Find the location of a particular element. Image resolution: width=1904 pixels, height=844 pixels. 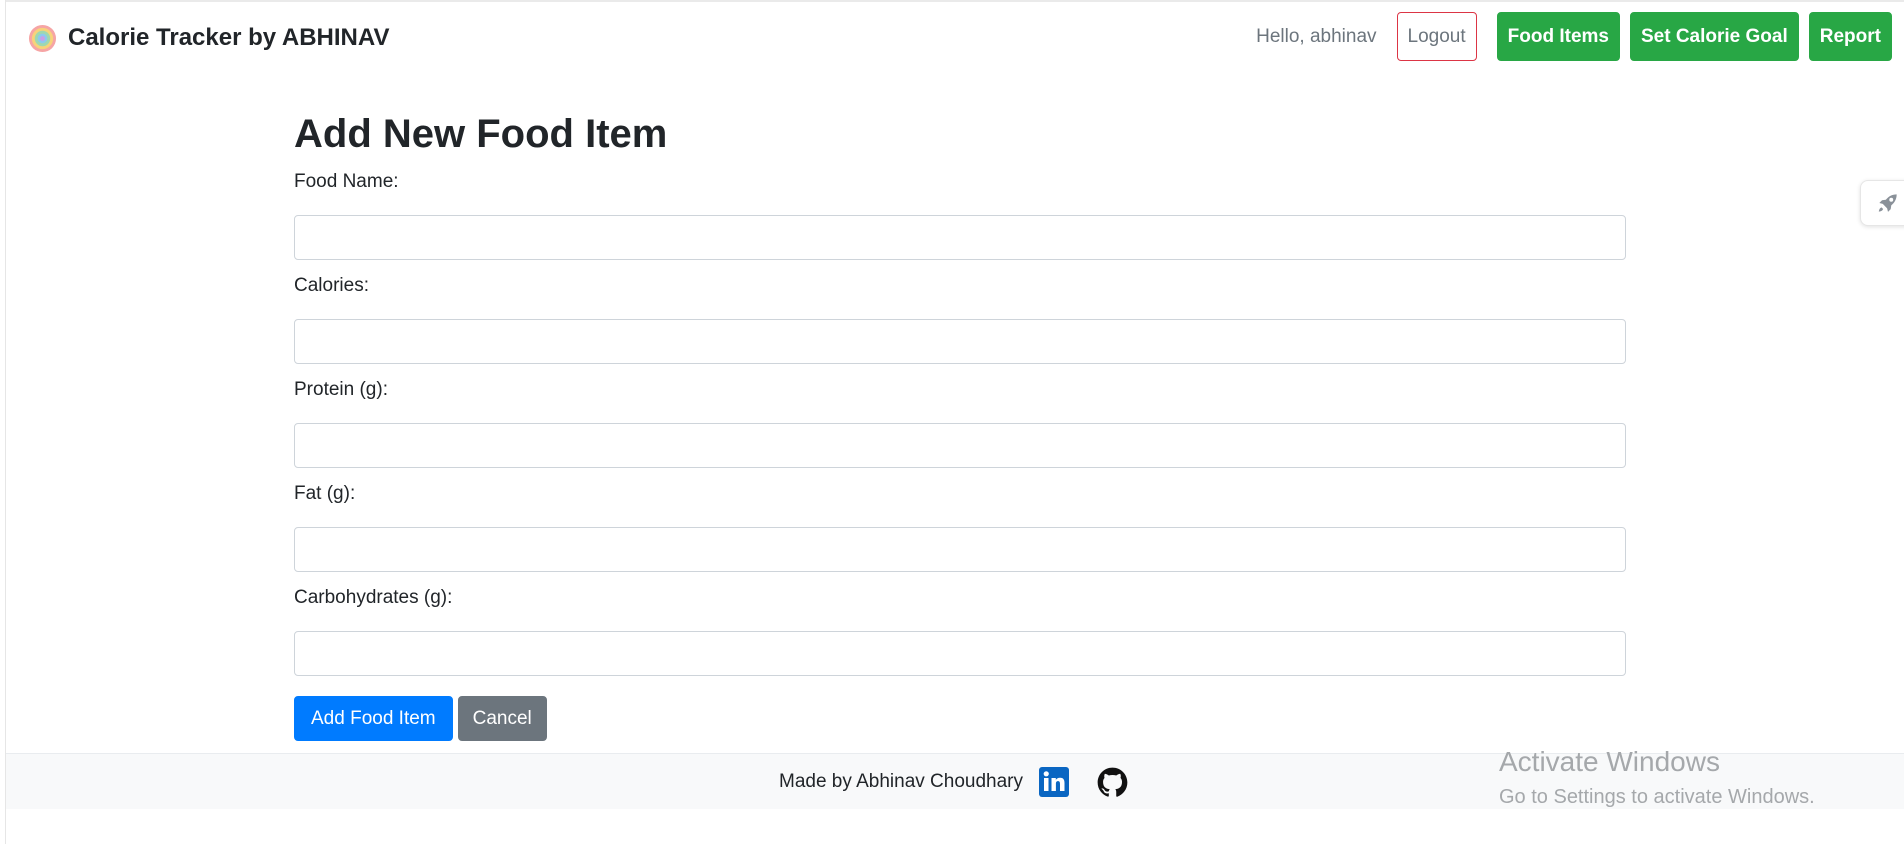

calories-input is located at coordinates (960, 341).